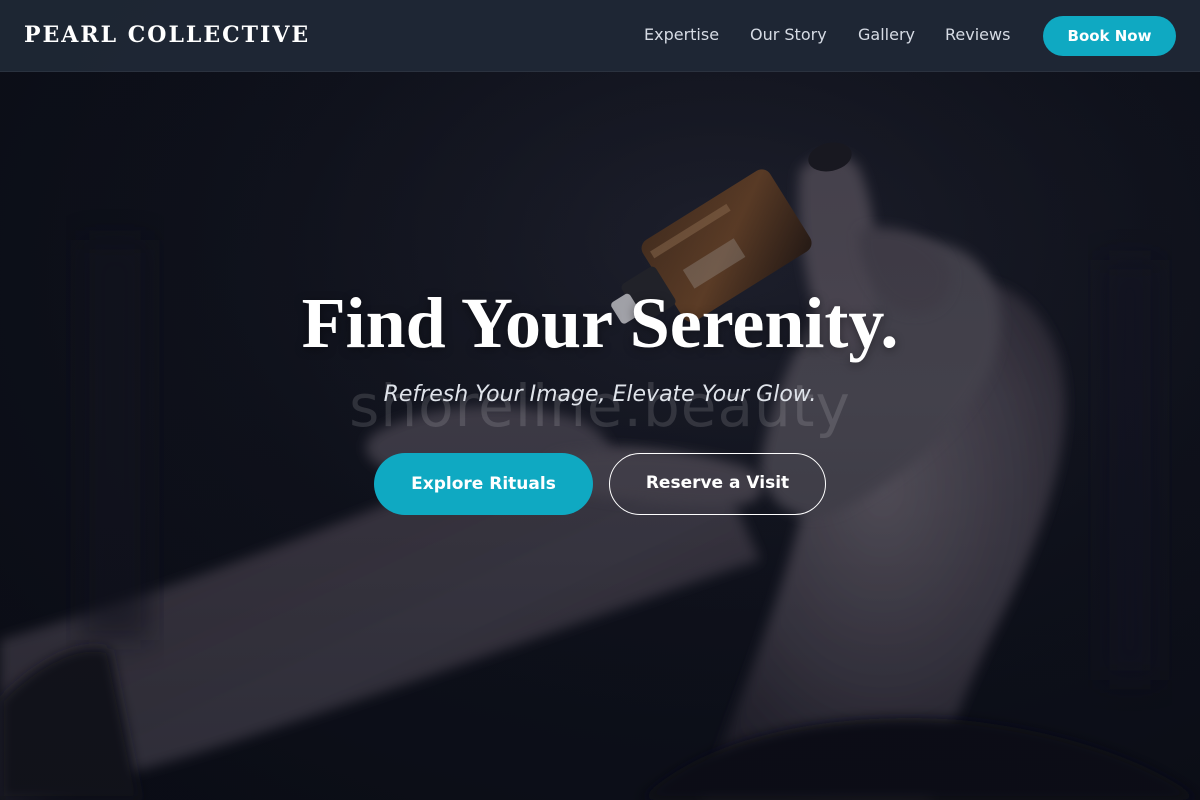 This screenshot has height=800, width=1200. What do you see at coordinates (600, 394) in the screenshot?
I see `hero-subtitle: Refresh Your Image, Elevate Your Glow.` at bounding box center [600, 394].